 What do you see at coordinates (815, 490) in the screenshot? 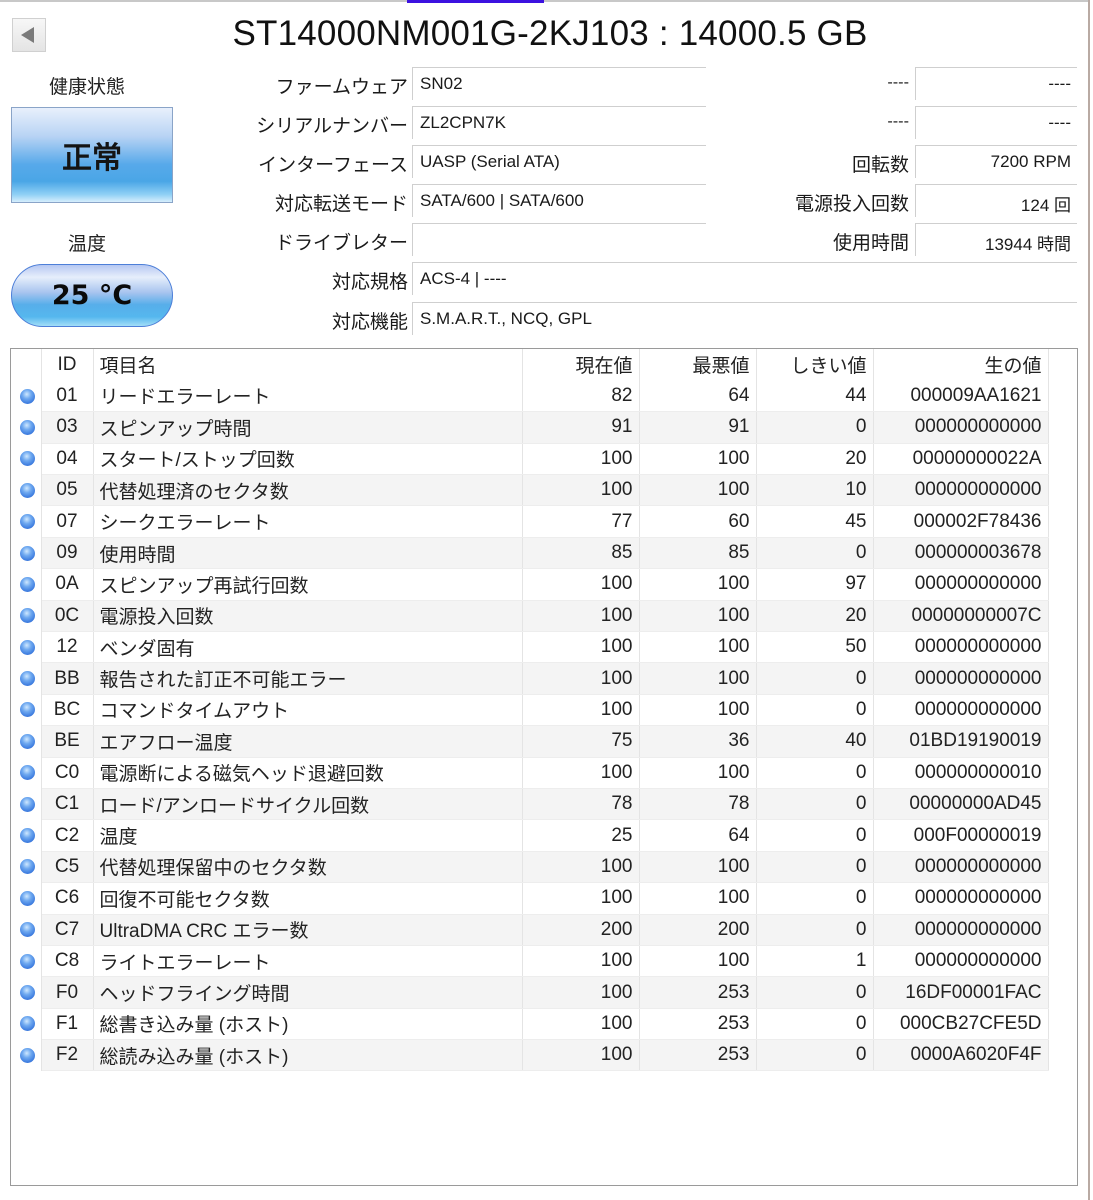
I see `threshold-value: 10` at bounding box center [815, 490].